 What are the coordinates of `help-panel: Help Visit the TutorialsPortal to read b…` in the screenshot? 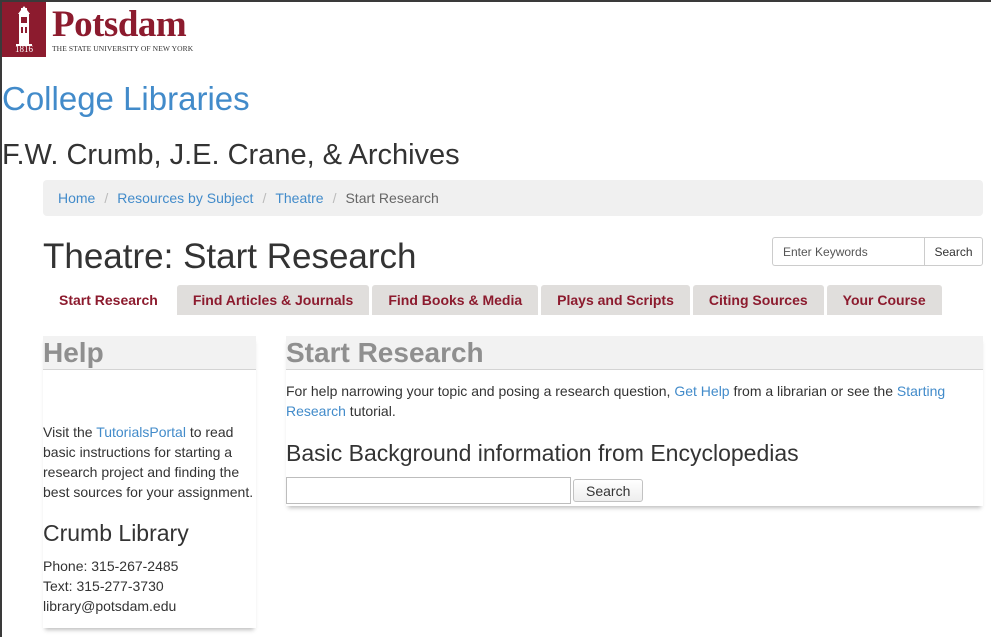 It's located at (149, 482).